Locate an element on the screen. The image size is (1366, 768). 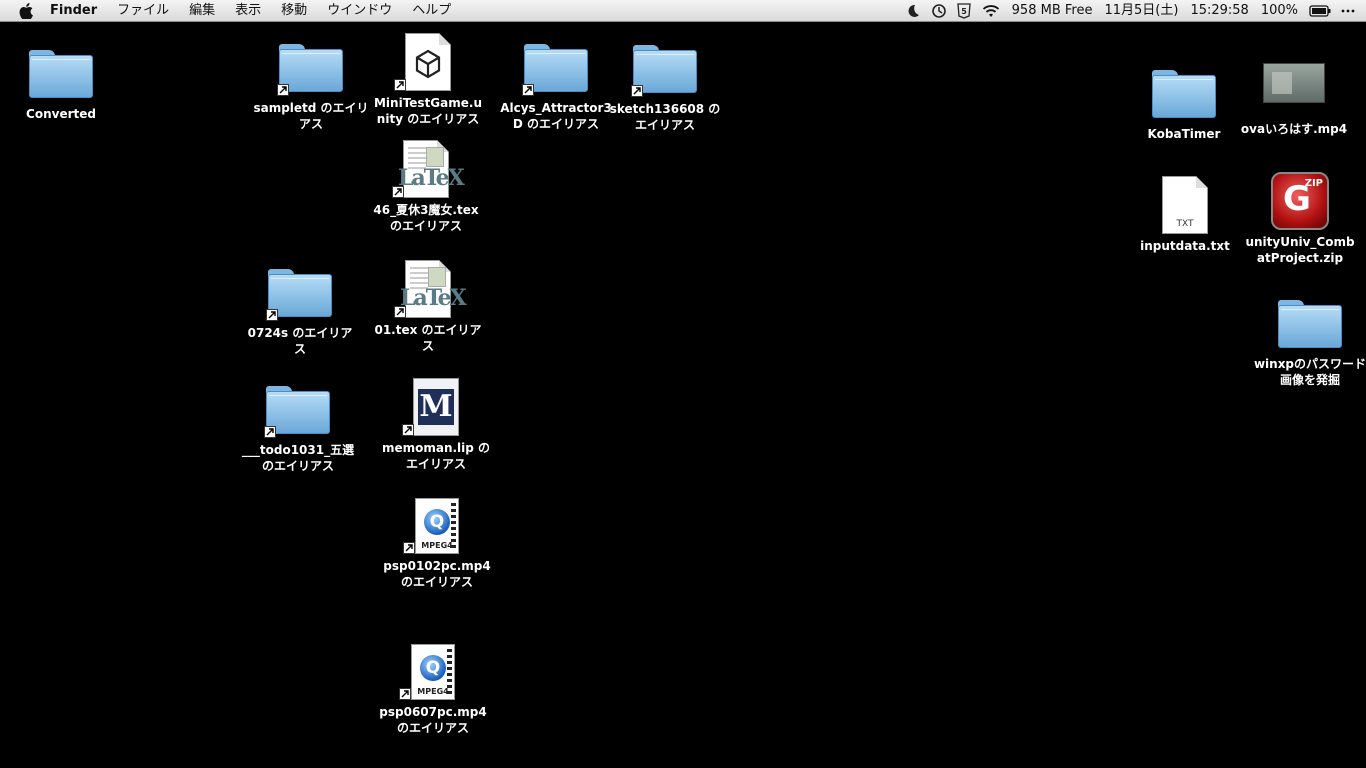
go-menu: 移動 is located at coordinates (294, 10).